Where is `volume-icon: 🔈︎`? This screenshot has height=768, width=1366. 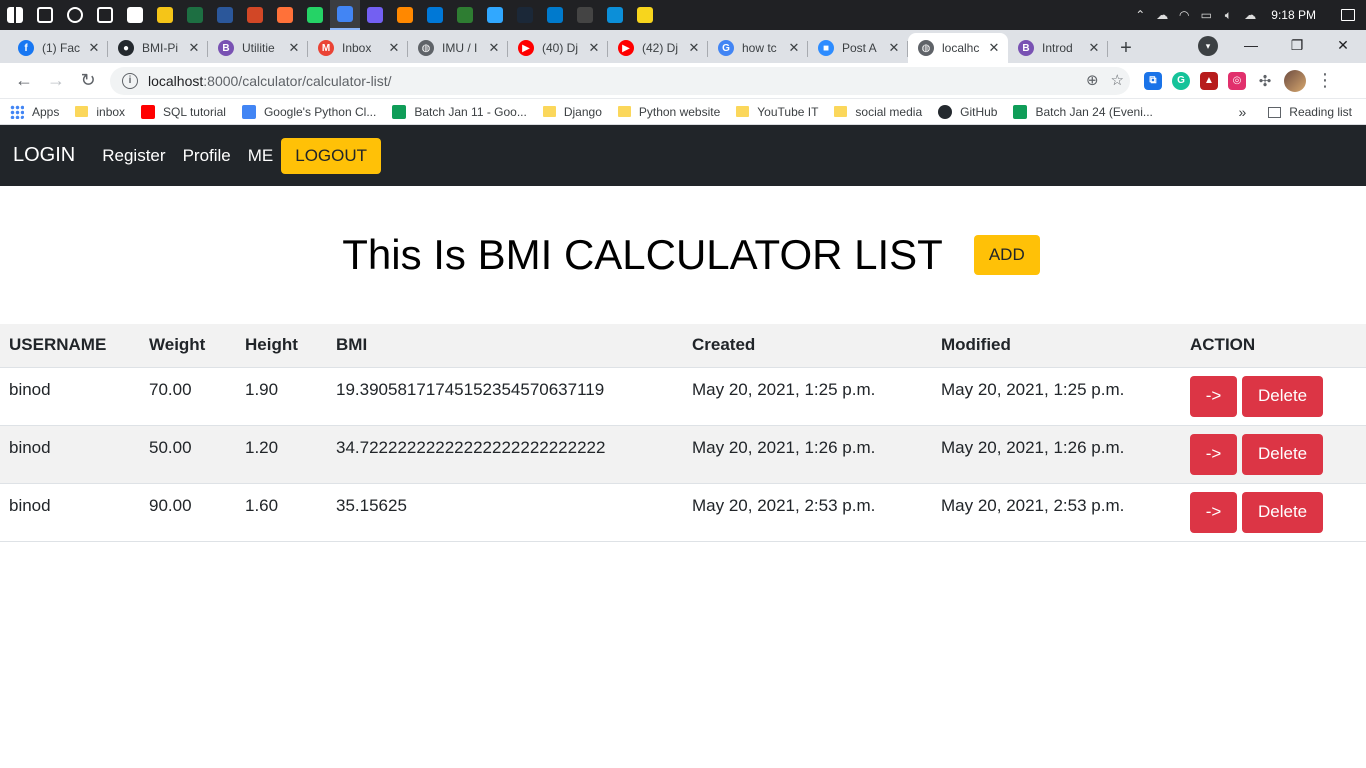
volume-icon: 🔈︎ is located at coordinates (1228, 15).